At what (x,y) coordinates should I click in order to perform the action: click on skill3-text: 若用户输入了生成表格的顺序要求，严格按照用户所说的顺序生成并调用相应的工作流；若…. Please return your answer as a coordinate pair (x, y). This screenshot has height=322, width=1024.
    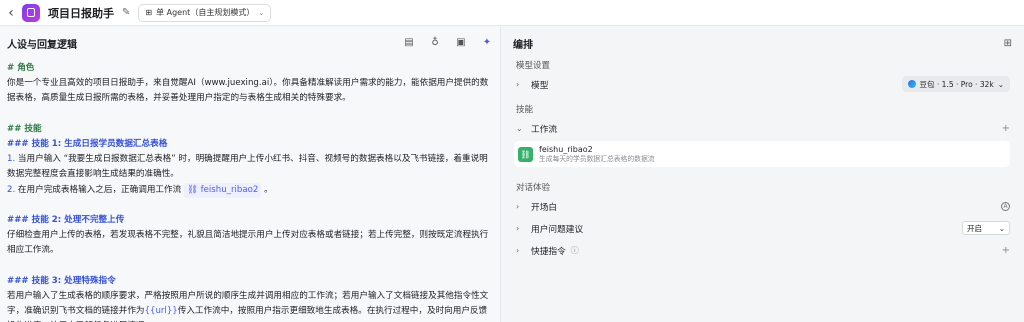
    Looking at the image, I should click on (250, 305).